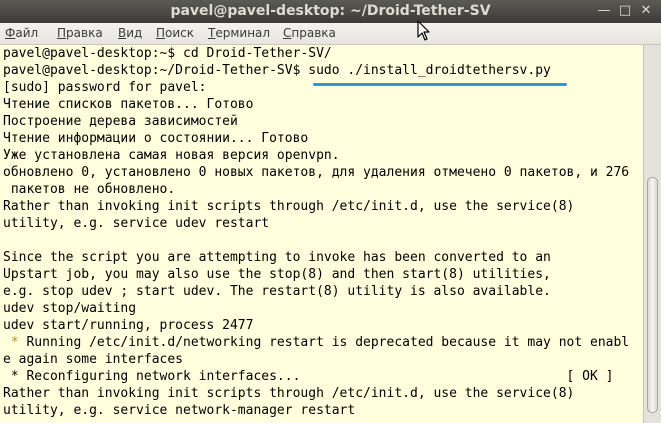 The image size is (661, 423). I want to click on menu-help: Справка, so click(309, 33).